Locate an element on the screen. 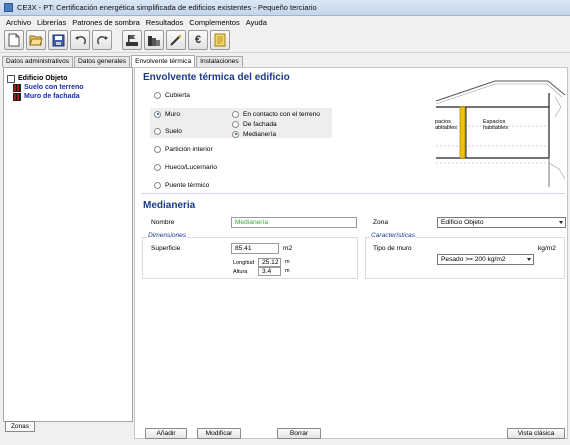  radio-suelo: Suelo is located at coordinates (168, 131).